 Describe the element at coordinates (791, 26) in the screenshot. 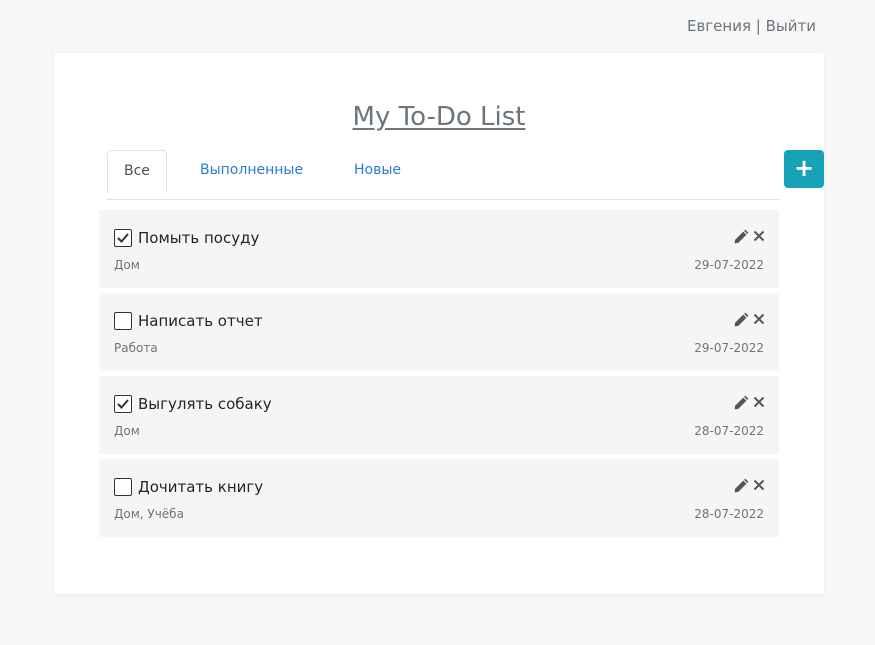

I see `logout-link: Выйти` at that location.